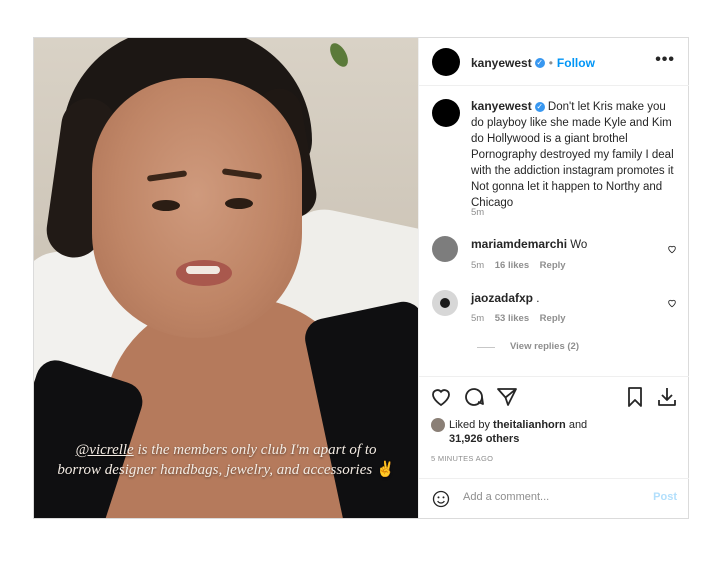 This screenshot has width=720, height=562. I want to click on comment-likes: 53 likes, so click(512, 318).